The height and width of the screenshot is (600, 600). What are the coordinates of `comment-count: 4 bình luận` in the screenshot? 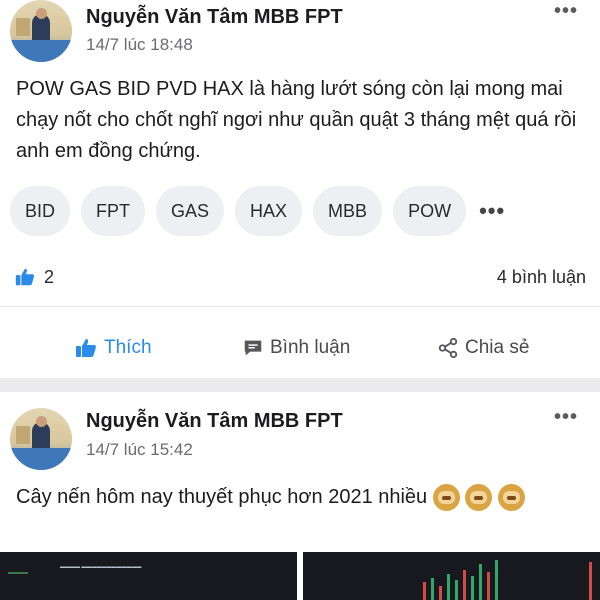 It's located at (541, 277).